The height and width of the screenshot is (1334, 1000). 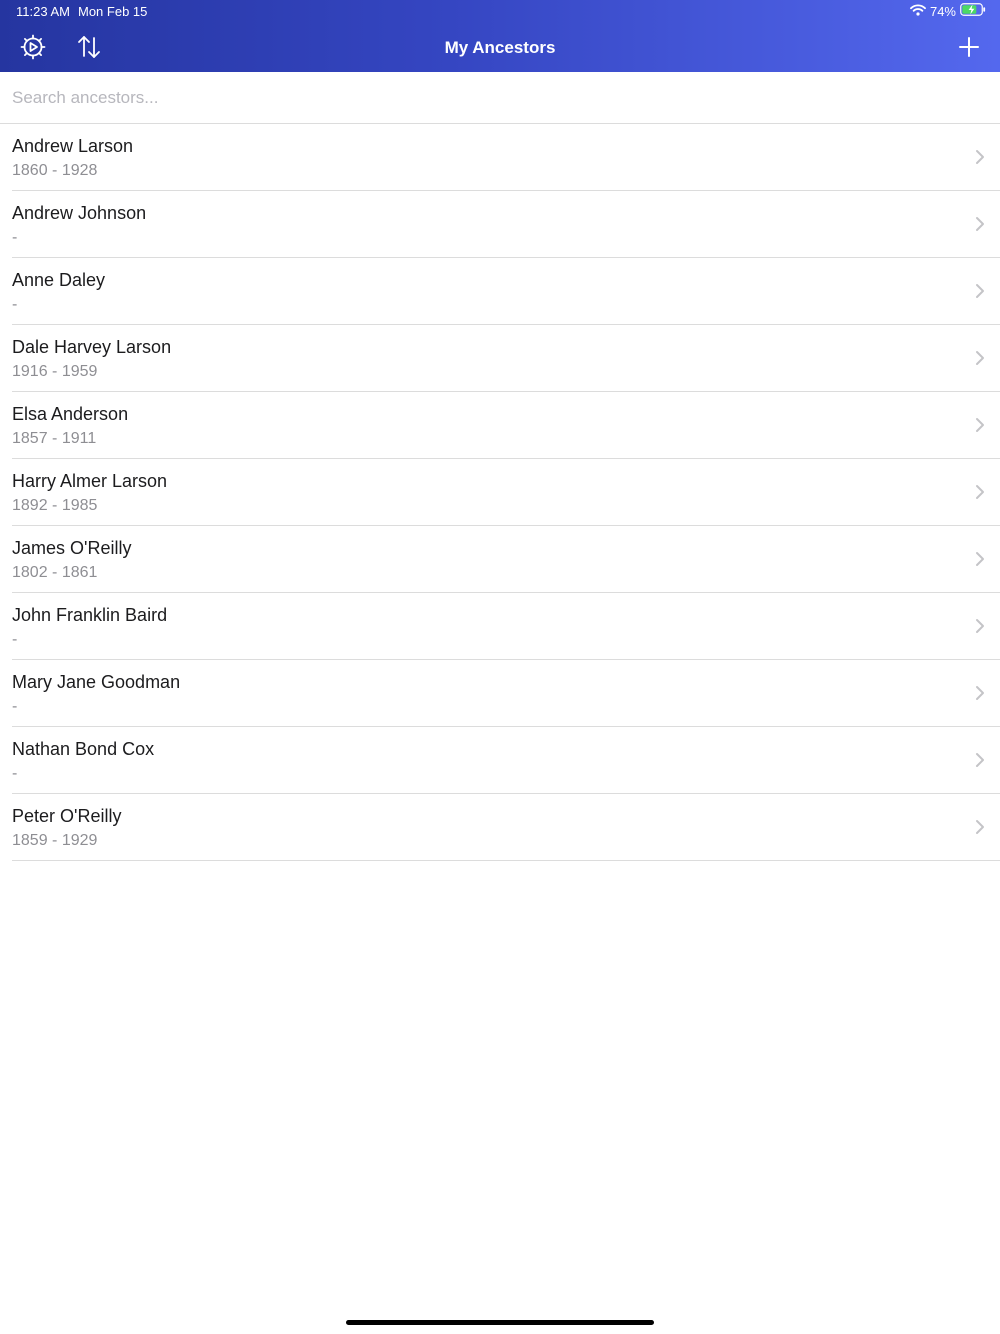 What do you see at coordinates (55, 572) in the screenshot?
I see `ancestor-dates: 1802 - 1861` at bounding box center [55, 572].